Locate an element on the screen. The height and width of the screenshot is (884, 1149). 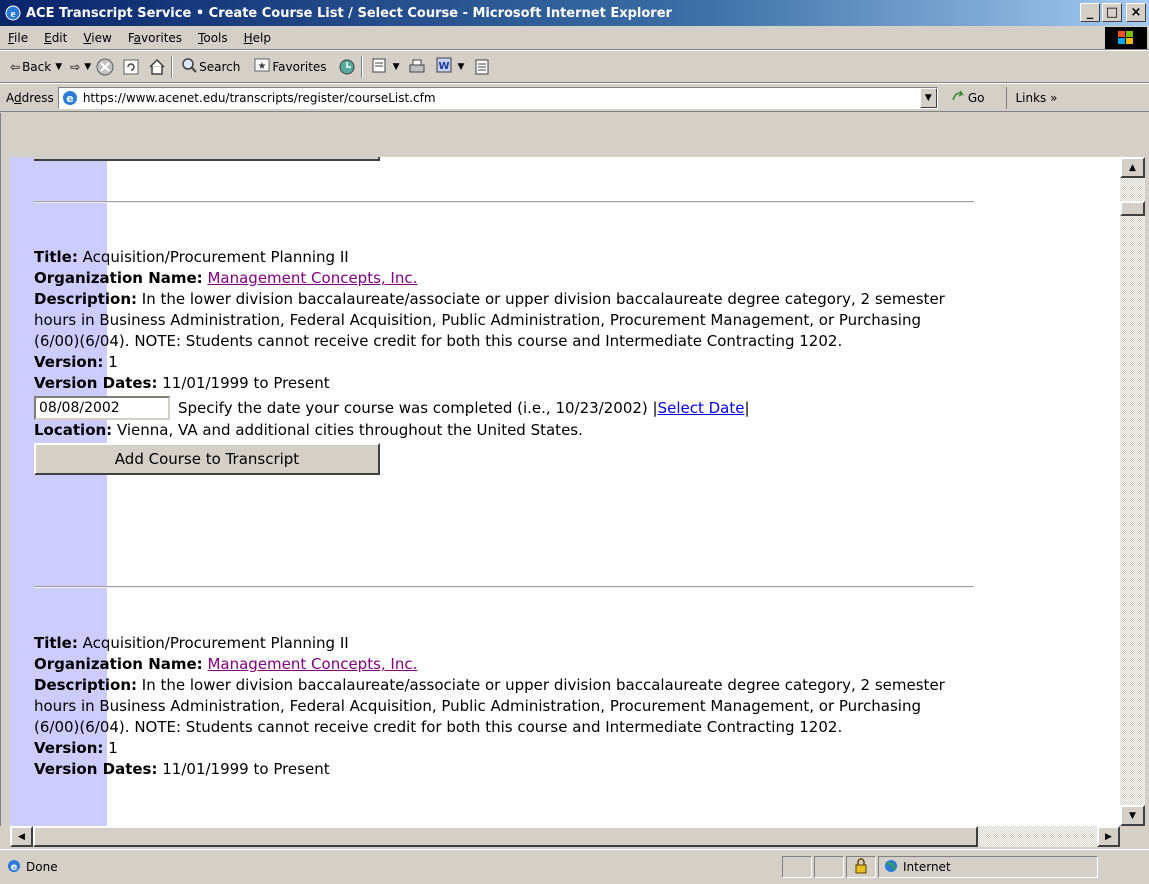
minimize-icon: _ is located at coordinates (1090, 12).